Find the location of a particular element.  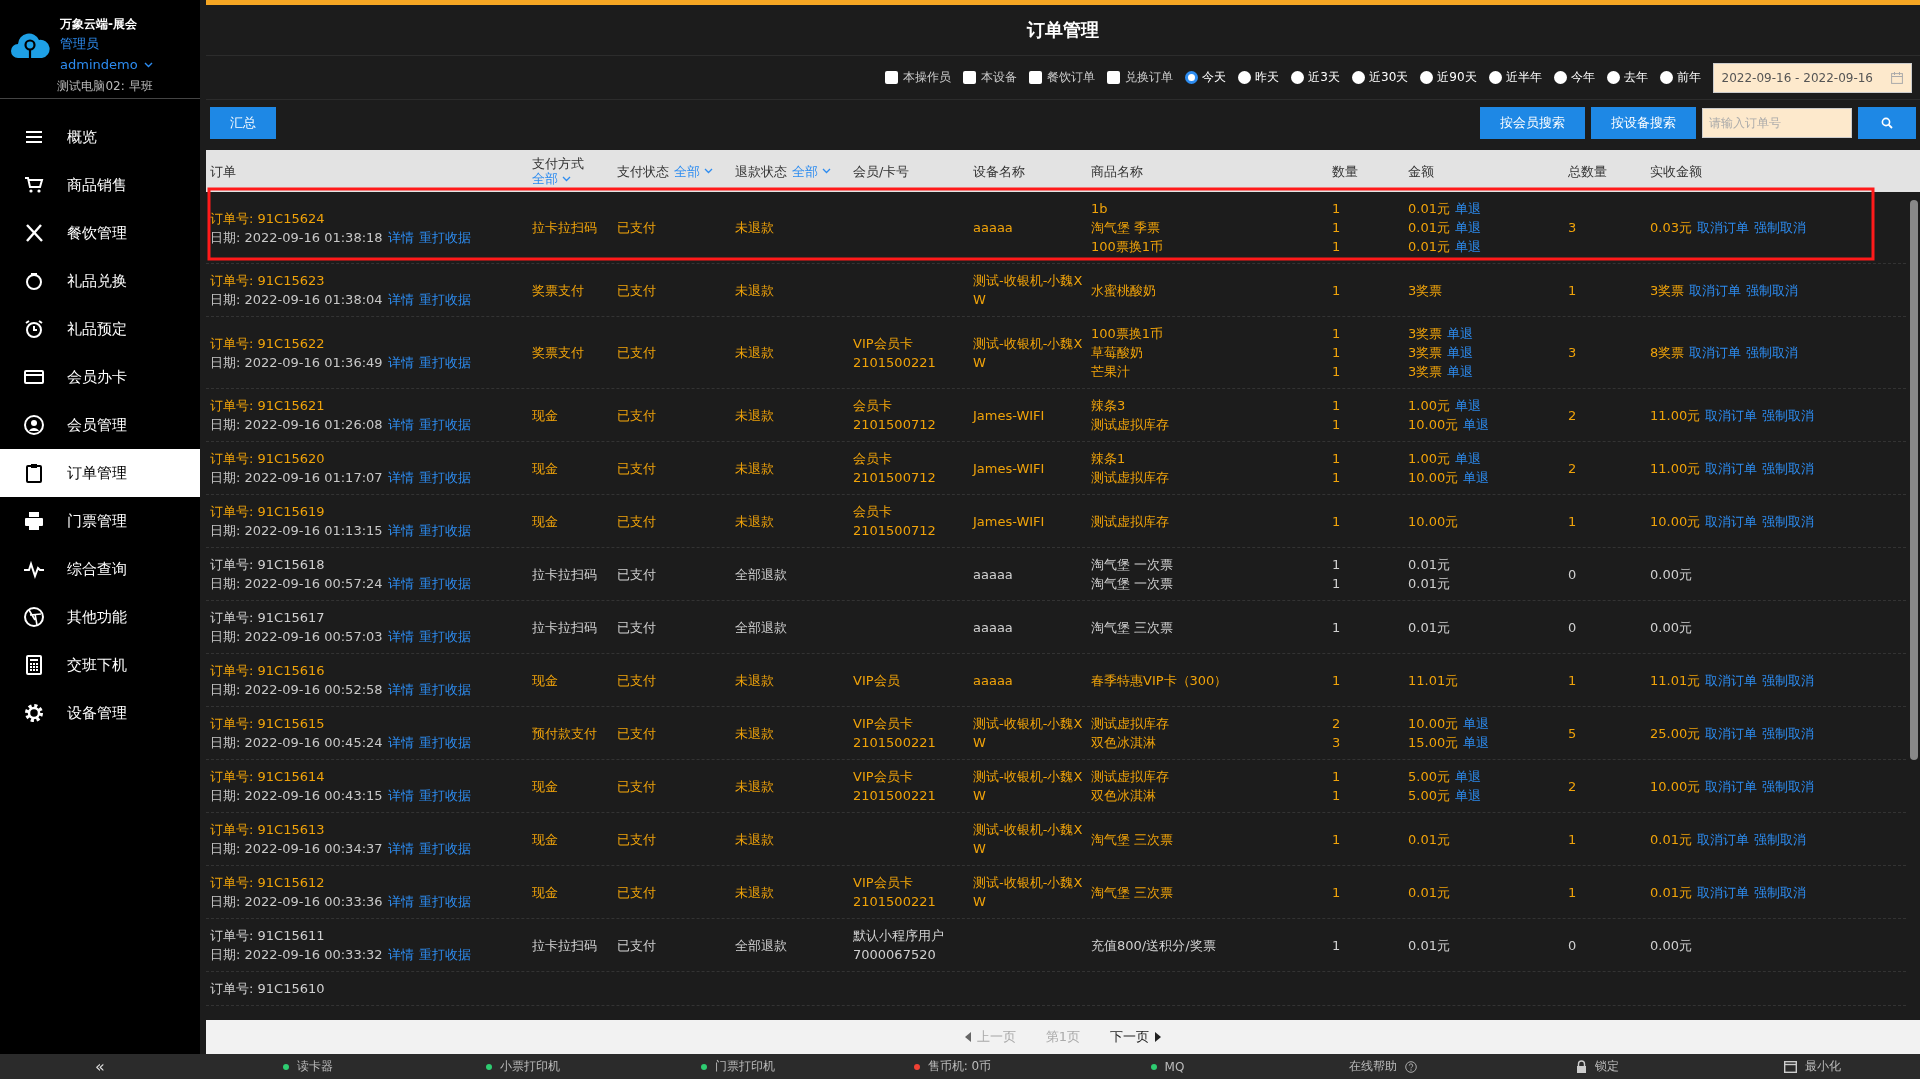

nav-item: 概览 is located at coordinates (100, 137).